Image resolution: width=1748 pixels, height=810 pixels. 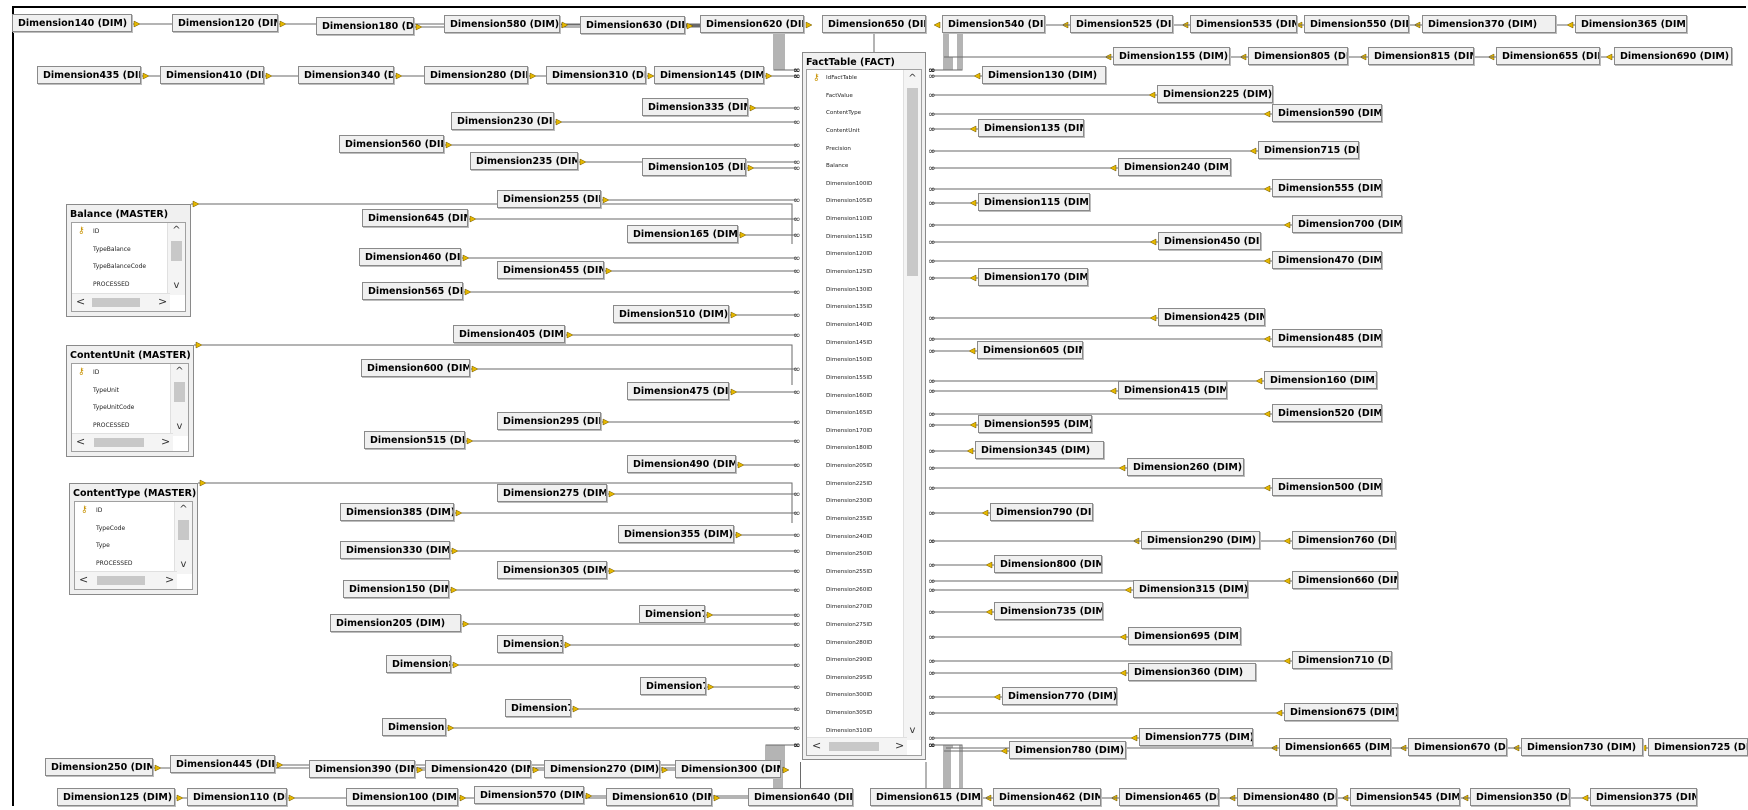 What do you see at coordinates (476, 75) in the screenshot?
I see `dimension-table: Dimension280 (DIM)` at bounding box center [476, 75].